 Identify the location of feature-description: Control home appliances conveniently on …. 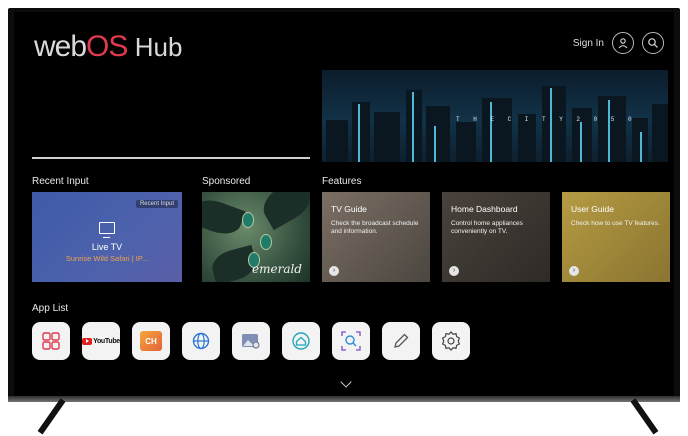
(487, 227).